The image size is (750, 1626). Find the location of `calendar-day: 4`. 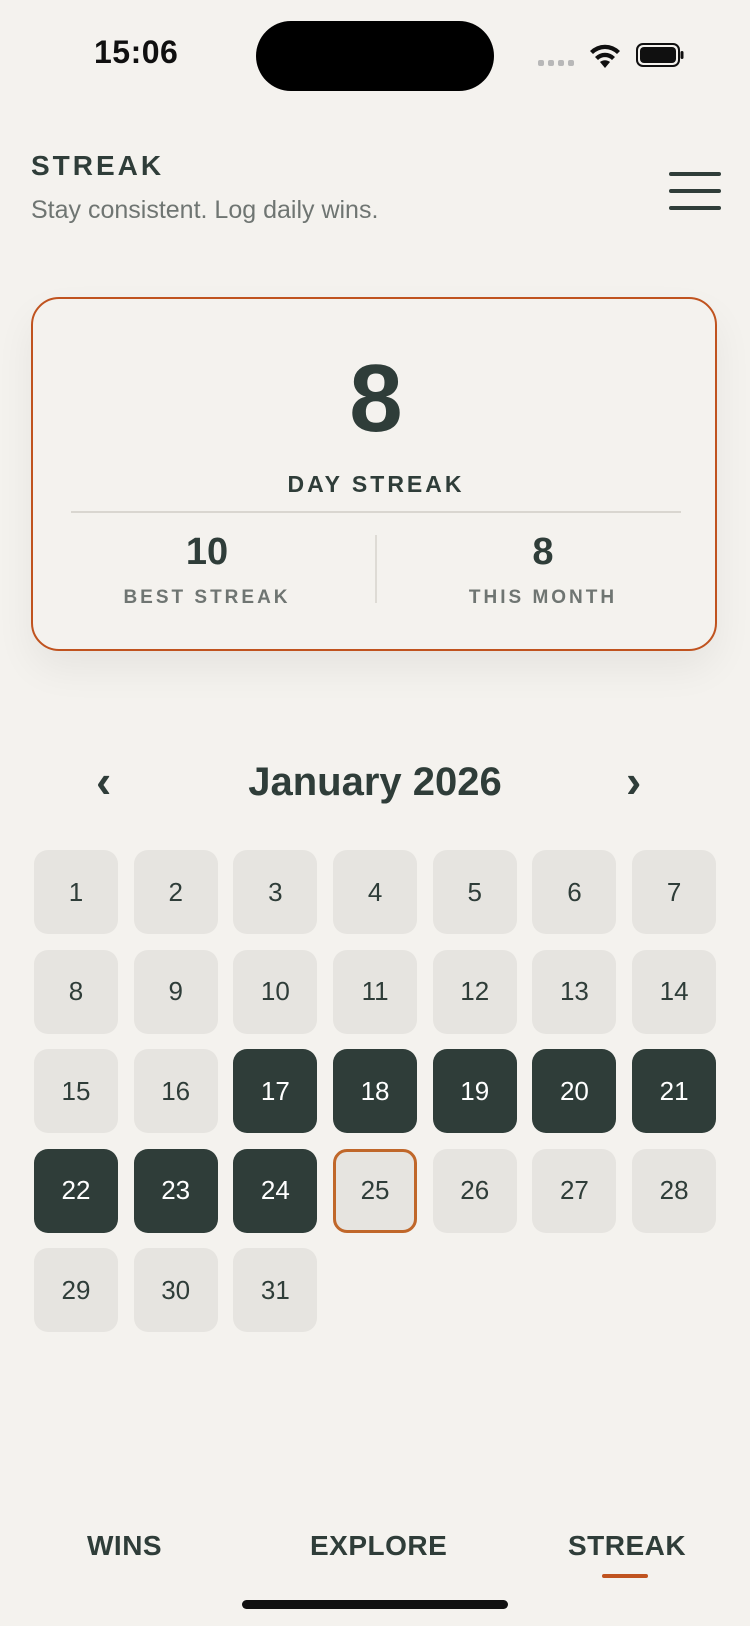

calendar-day: 4 is located at coordinates (375, 892).